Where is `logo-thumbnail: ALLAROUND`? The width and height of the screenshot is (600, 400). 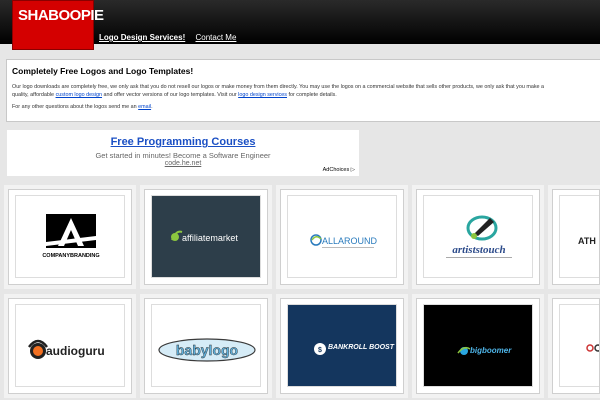 logo-thumbnail: ALLAROUND is located at coordinates (342, 236).